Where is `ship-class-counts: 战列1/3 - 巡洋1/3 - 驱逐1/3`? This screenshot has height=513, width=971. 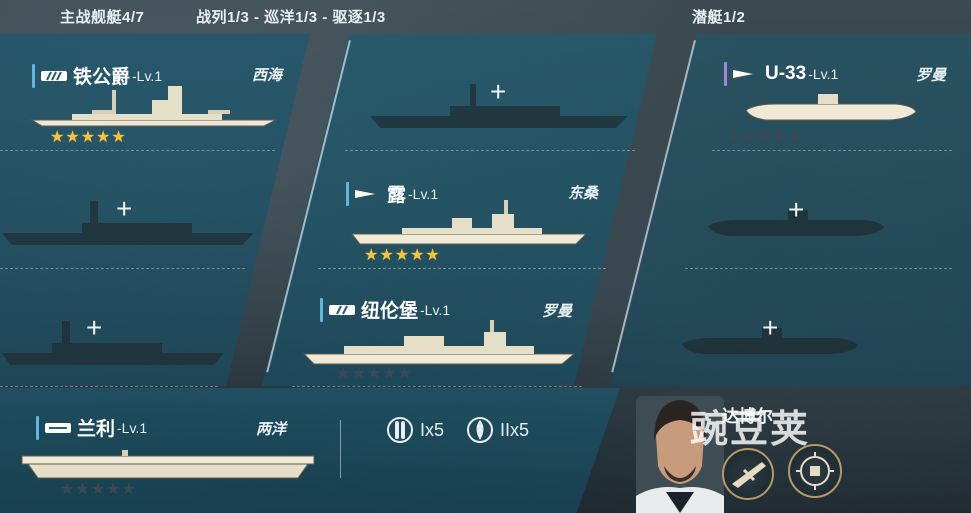 ship-class-counts: 战列1/3 - 巡洋1/3 - 驱逐1/3 is located at coordinates (291, 17).